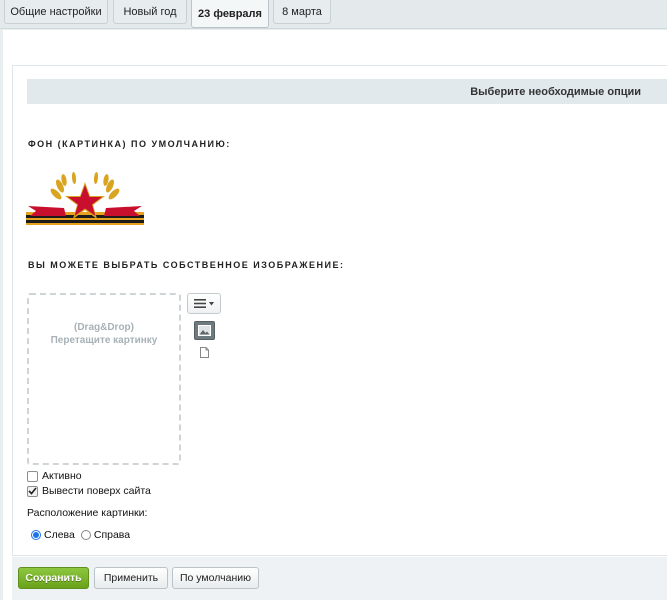  I want to click on image-position-group: Слева Справа, so click(83, 535).